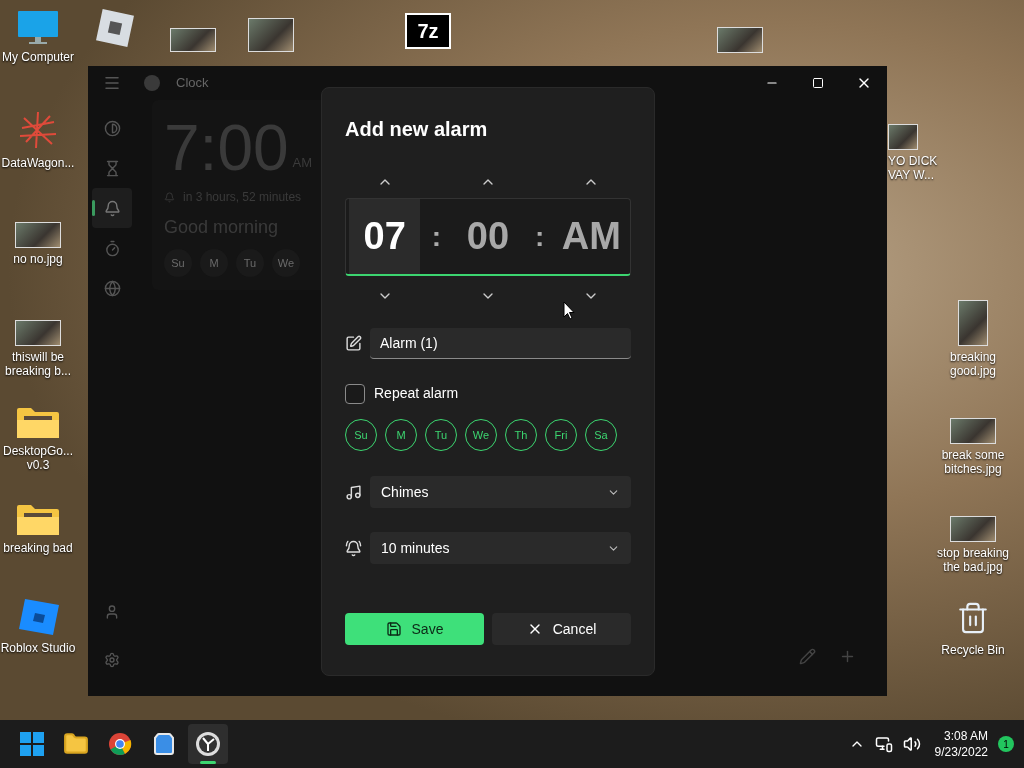 Image resolution: width=1024 pixels, height=768 pixels. Describe the element at coordinates (416, 393) in the screenshot. I see `repeat-label: Repeat alarm` at that location.